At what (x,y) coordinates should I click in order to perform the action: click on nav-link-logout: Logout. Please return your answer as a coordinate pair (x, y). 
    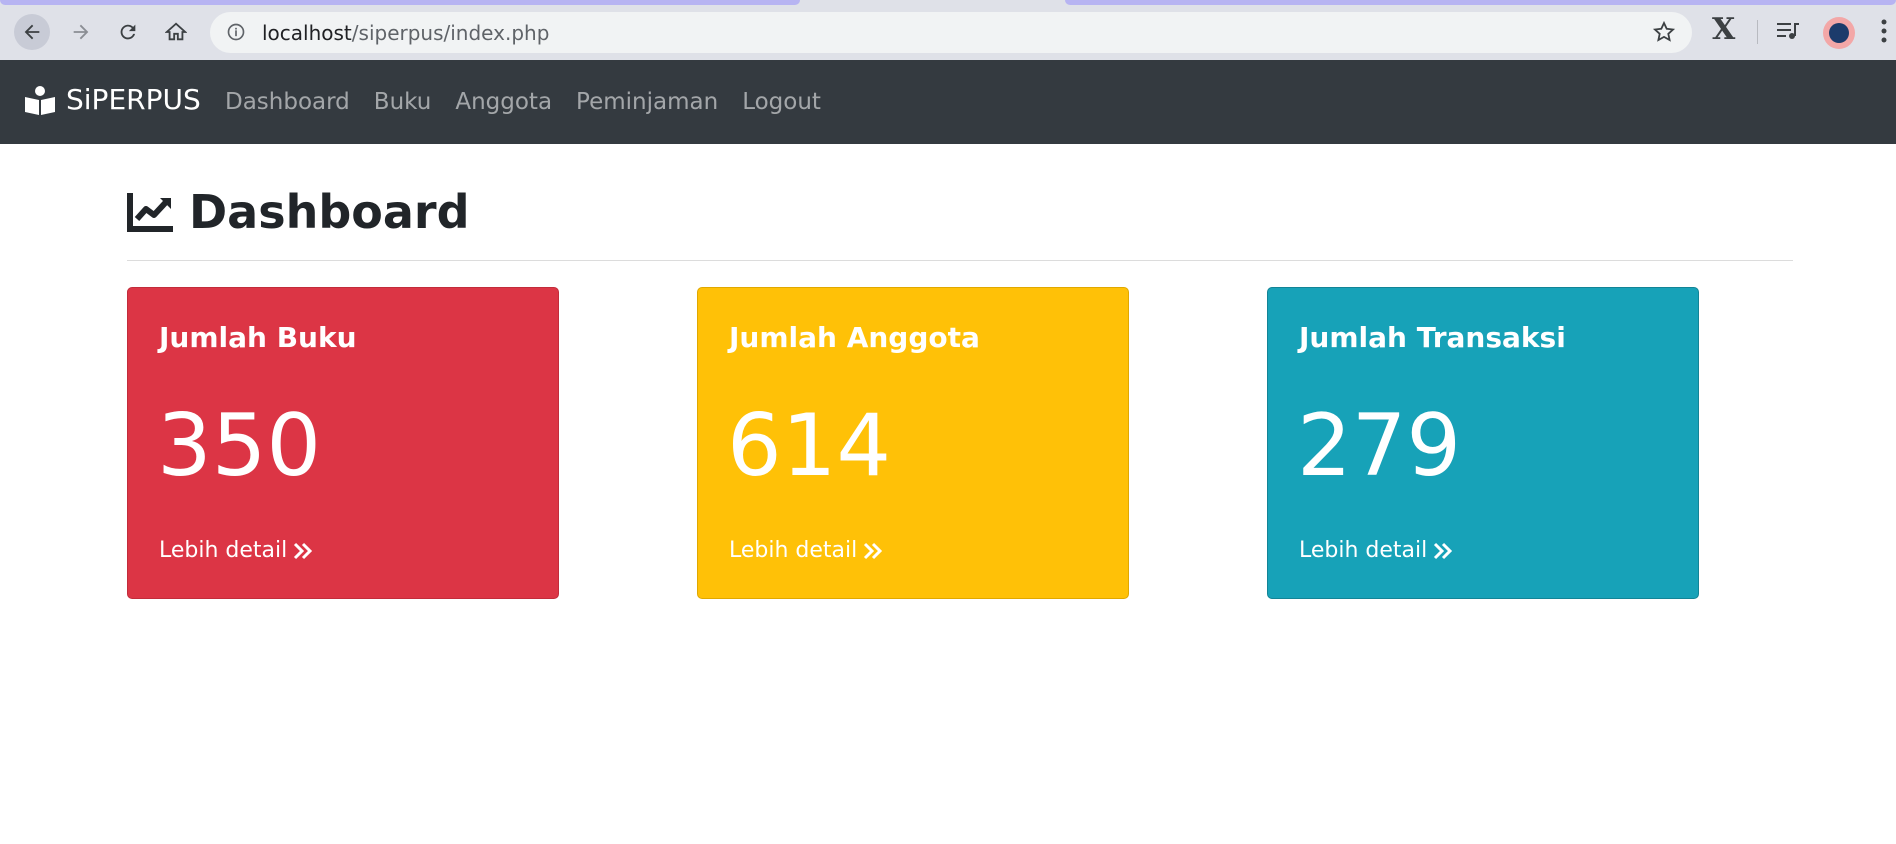
    Looking at the image, I should click on (781, 102).